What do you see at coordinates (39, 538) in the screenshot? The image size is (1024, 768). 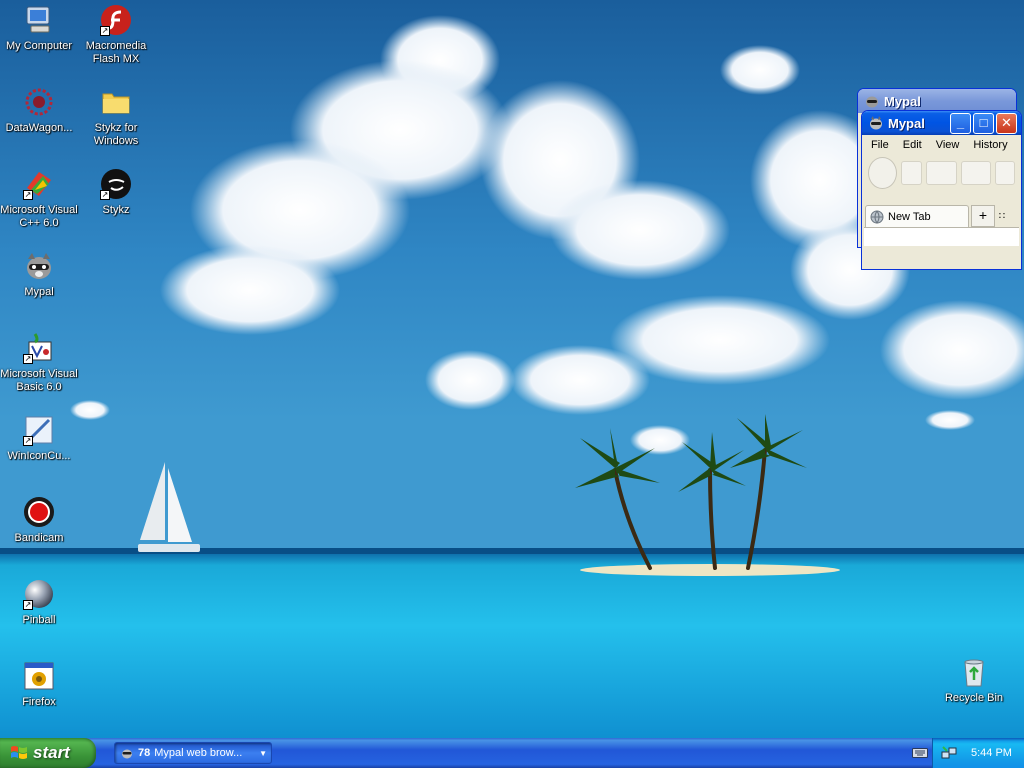 I see `desktop-icon-label: Bandicam` at bounding box center [39, 538].